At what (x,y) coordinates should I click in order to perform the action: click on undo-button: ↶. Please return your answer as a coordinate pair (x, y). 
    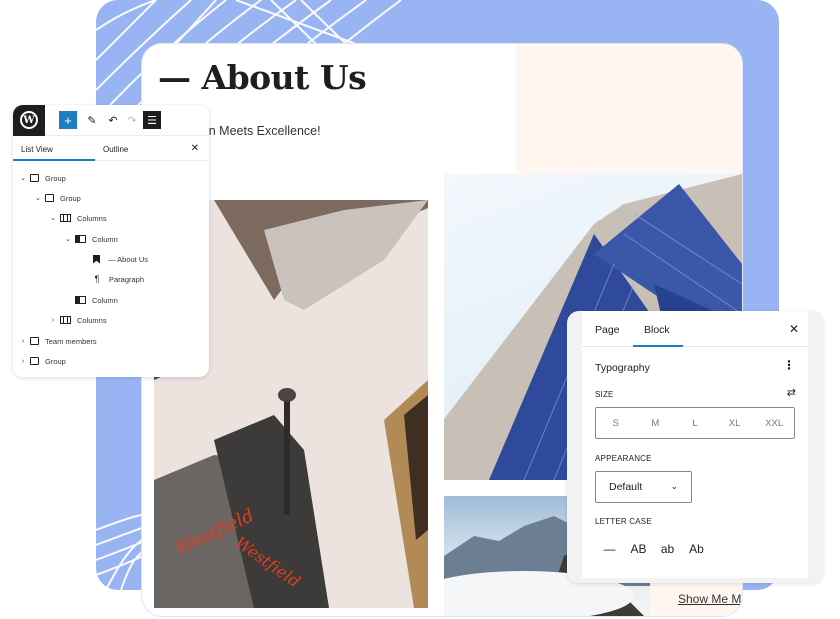
    Looking at the image, I should click on (113, 120).